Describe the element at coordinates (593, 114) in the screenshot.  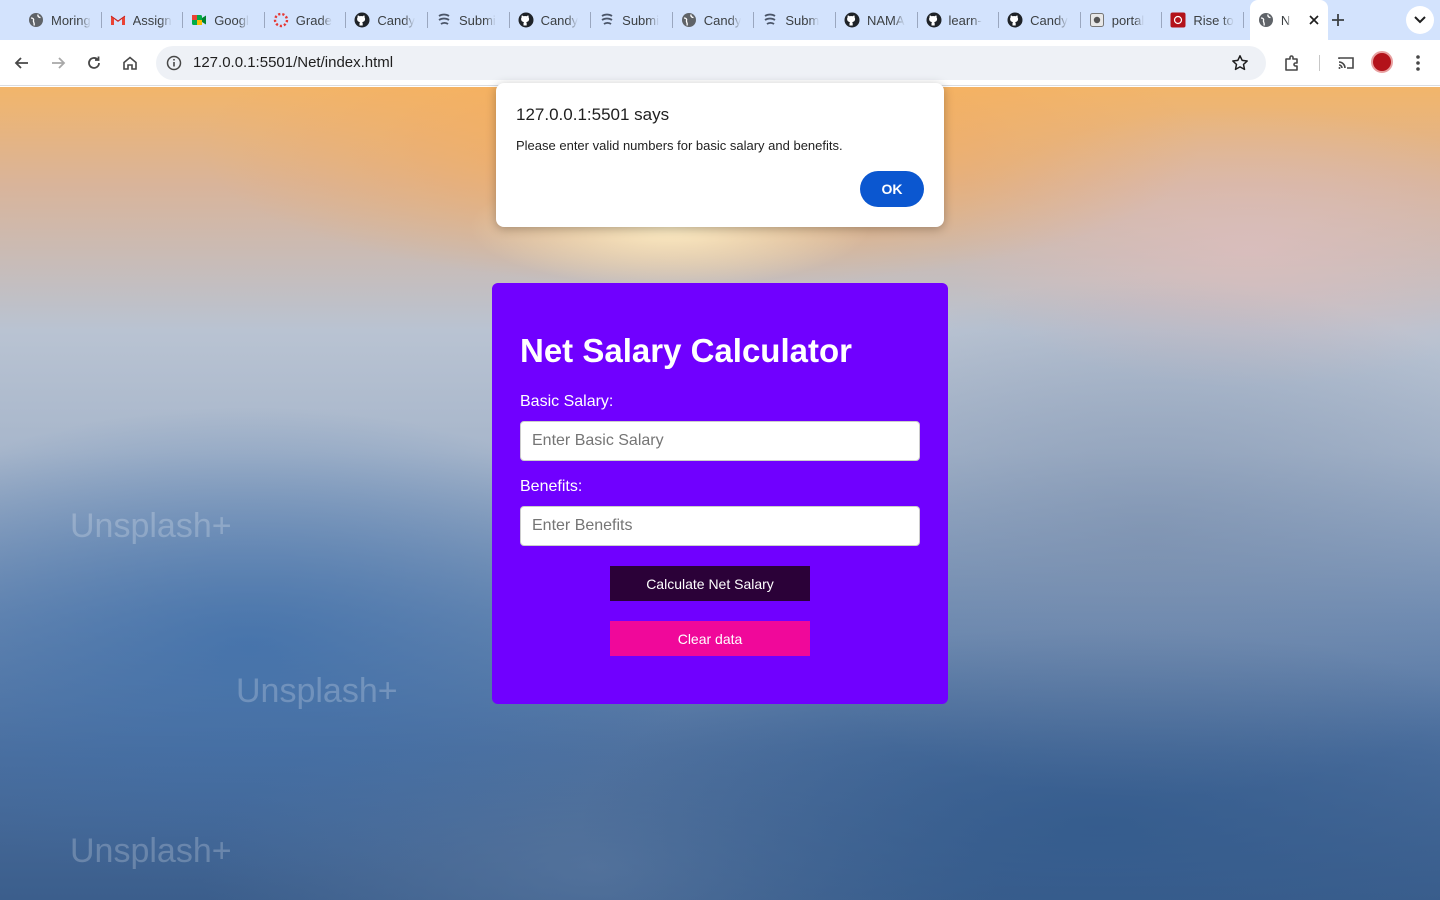
I see `dialog-title: 127.0.0.1:5501 says` at that location.